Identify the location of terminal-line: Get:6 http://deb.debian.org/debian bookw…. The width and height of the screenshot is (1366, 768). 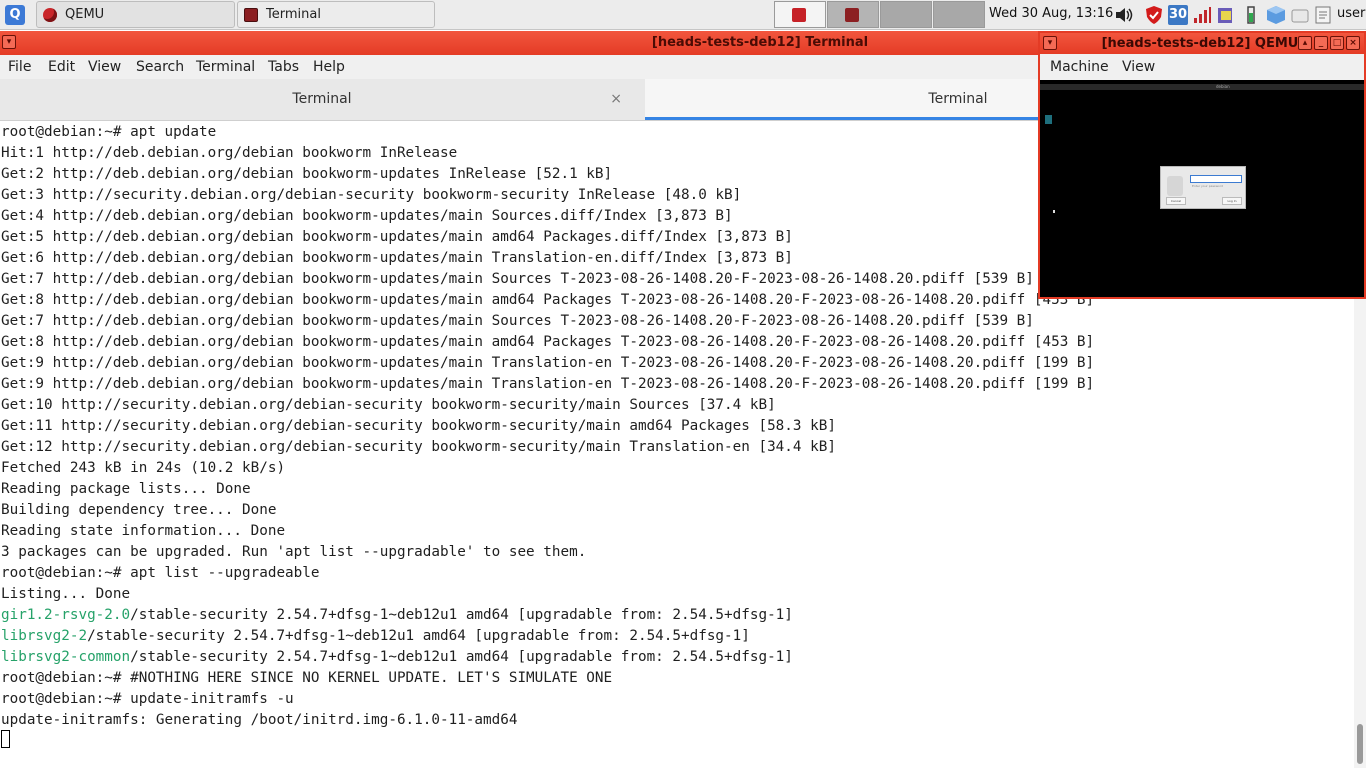
(397, 258).